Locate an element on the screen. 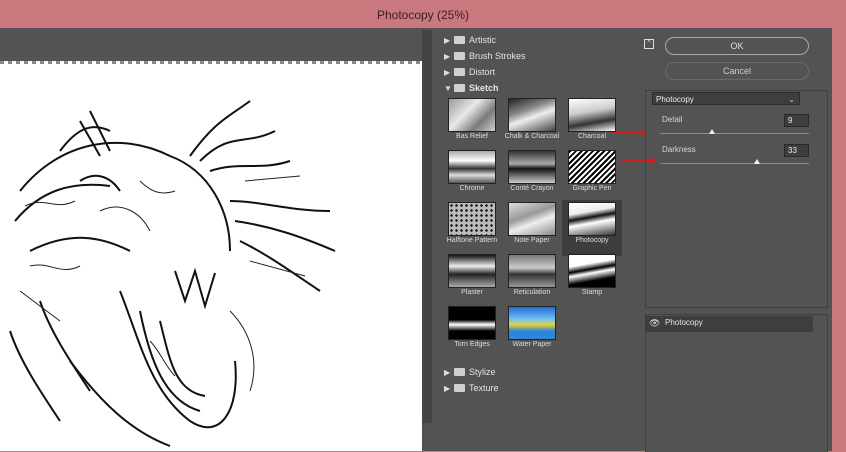 This screenshot has width=846, height=452. chevron-down-icon: ⌄ is located at coordinates (791, 99).